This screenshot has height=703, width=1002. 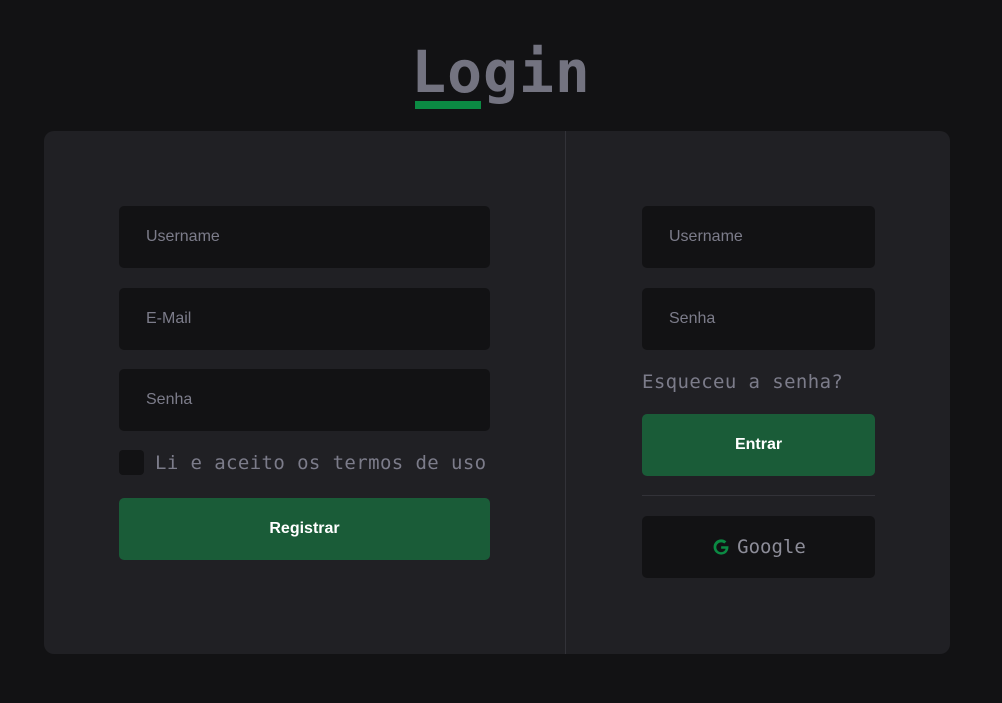 I want to click on register-email-input, so click(x=304, y=319).